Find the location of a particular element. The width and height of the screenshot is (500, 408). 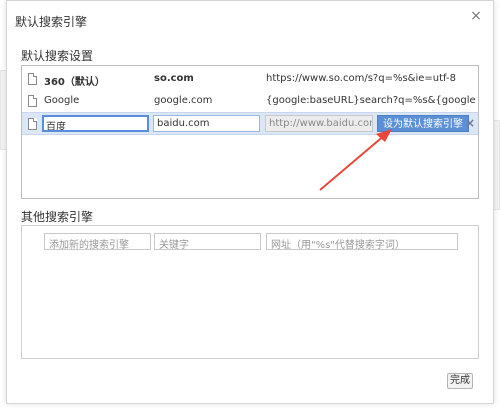

engine-name: 360（默认） is located at coordinates (74, 82).